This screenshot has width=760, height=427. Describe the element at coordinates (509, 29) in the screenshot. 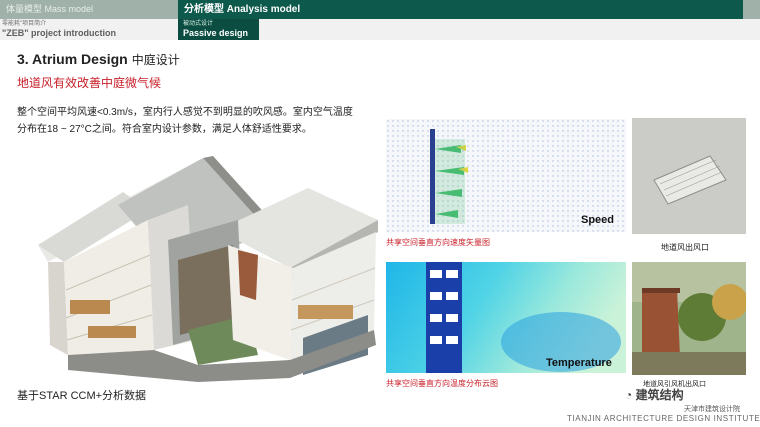

I see `subnav-filler` at that location.